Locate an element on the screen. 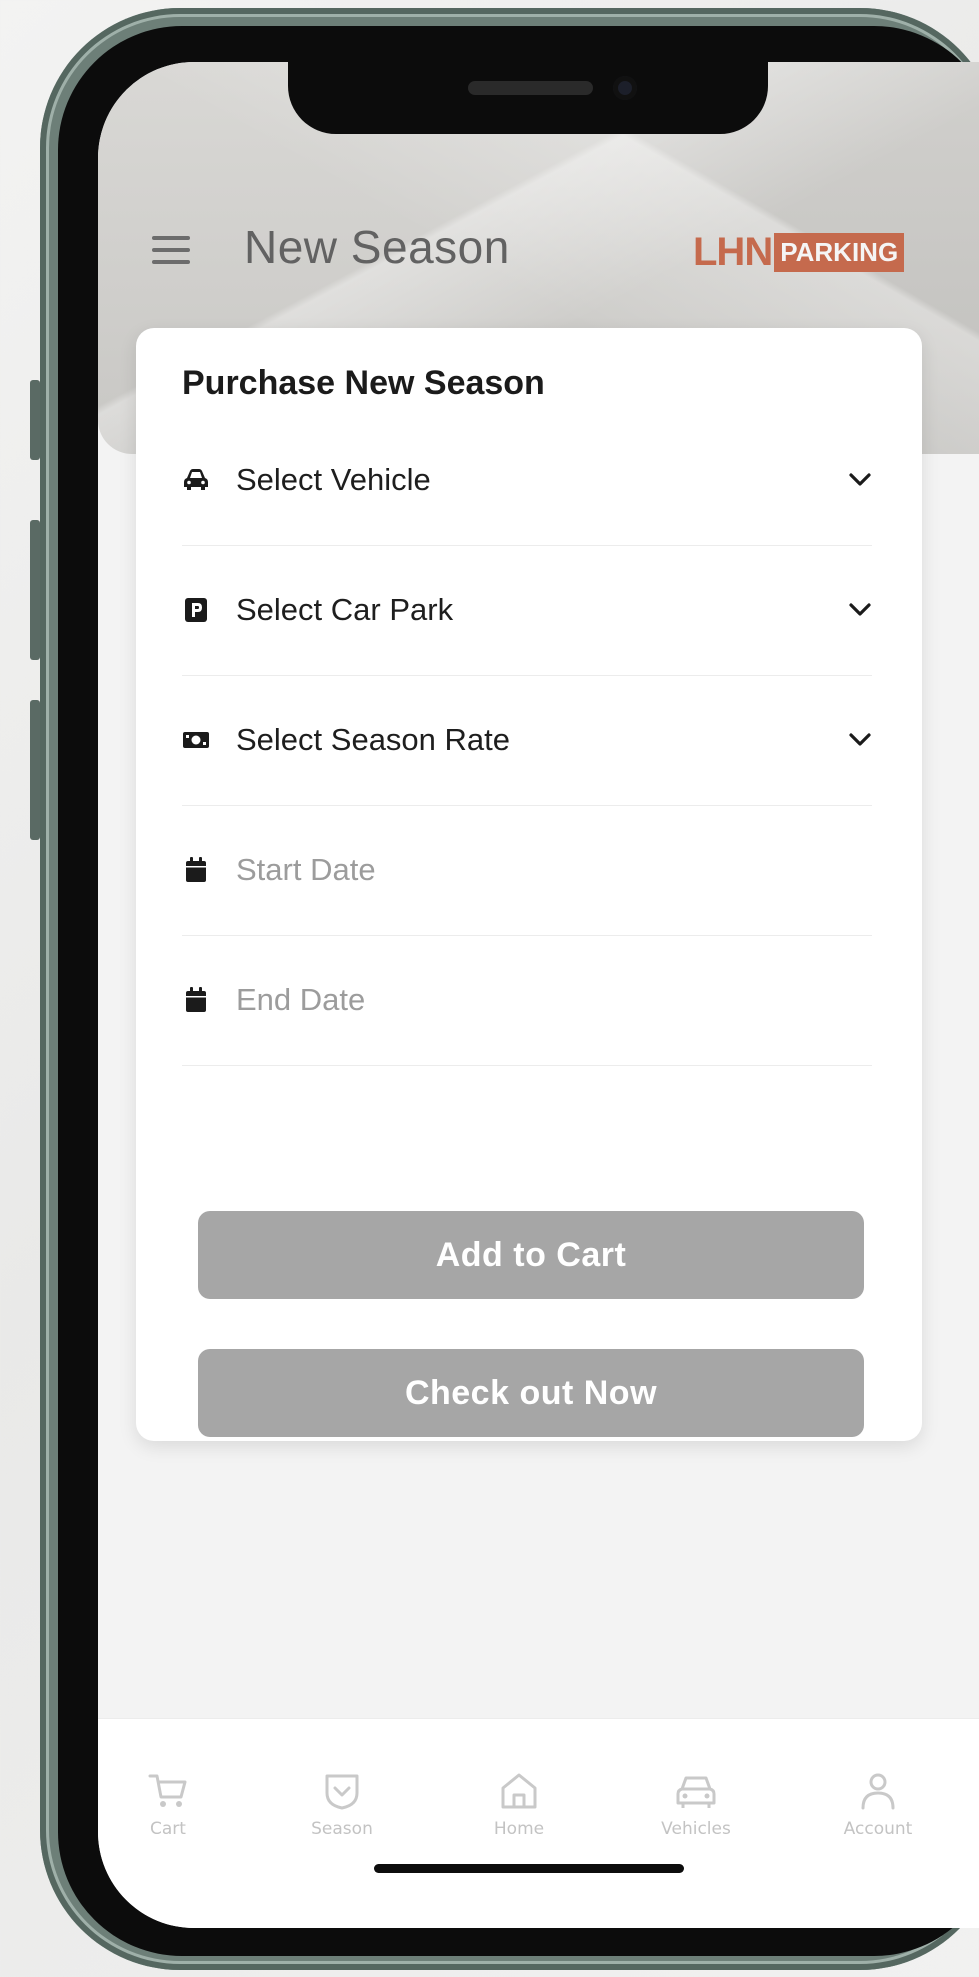 Image resolution: width=979 pixels, height=1977 pixels. page-title: New Season is located at coordinates (377, 247).